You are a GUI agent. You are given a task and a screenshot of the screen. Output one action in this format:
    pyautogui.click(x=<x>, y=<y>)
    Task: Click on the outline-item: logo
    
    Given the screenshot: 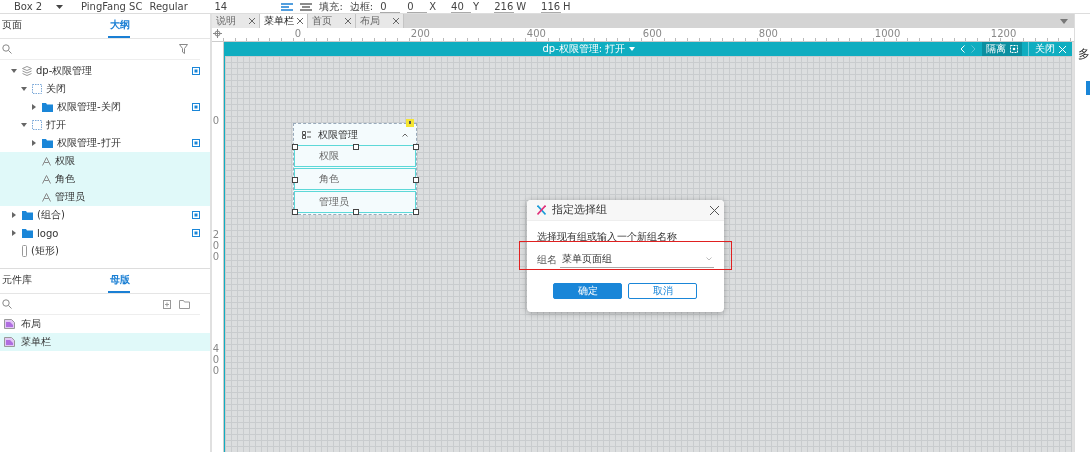 What is the action you would take?
    pyautogui.click(x=105, y=233)
    